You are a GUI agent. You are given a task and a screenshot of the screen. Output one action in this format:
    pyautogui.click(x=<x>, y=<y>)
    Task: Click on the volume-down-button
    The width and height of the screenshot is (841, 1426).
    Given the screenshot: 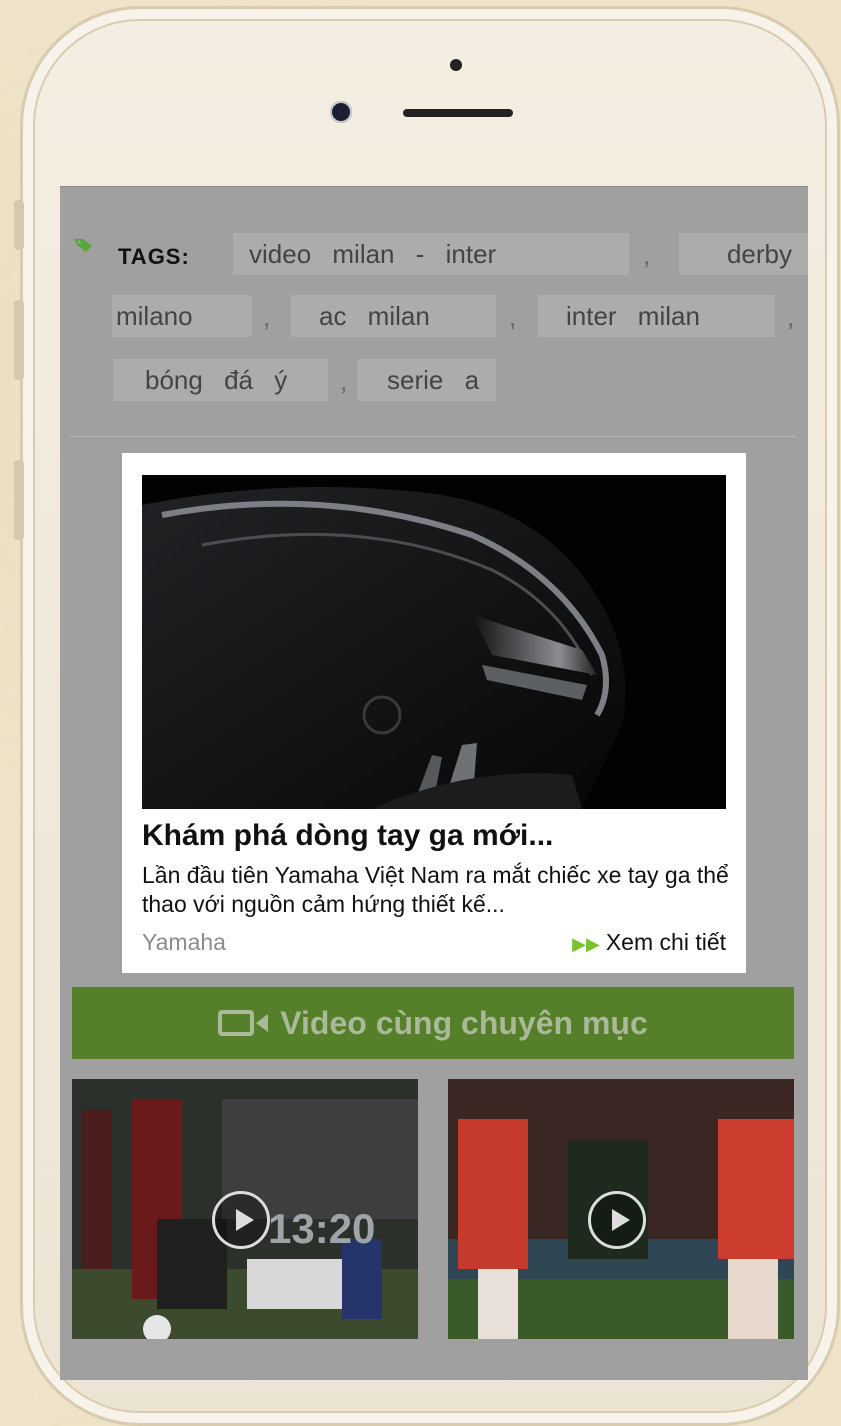 What is the action you would take?
    pyautogui.click(x=19, y=500)
    